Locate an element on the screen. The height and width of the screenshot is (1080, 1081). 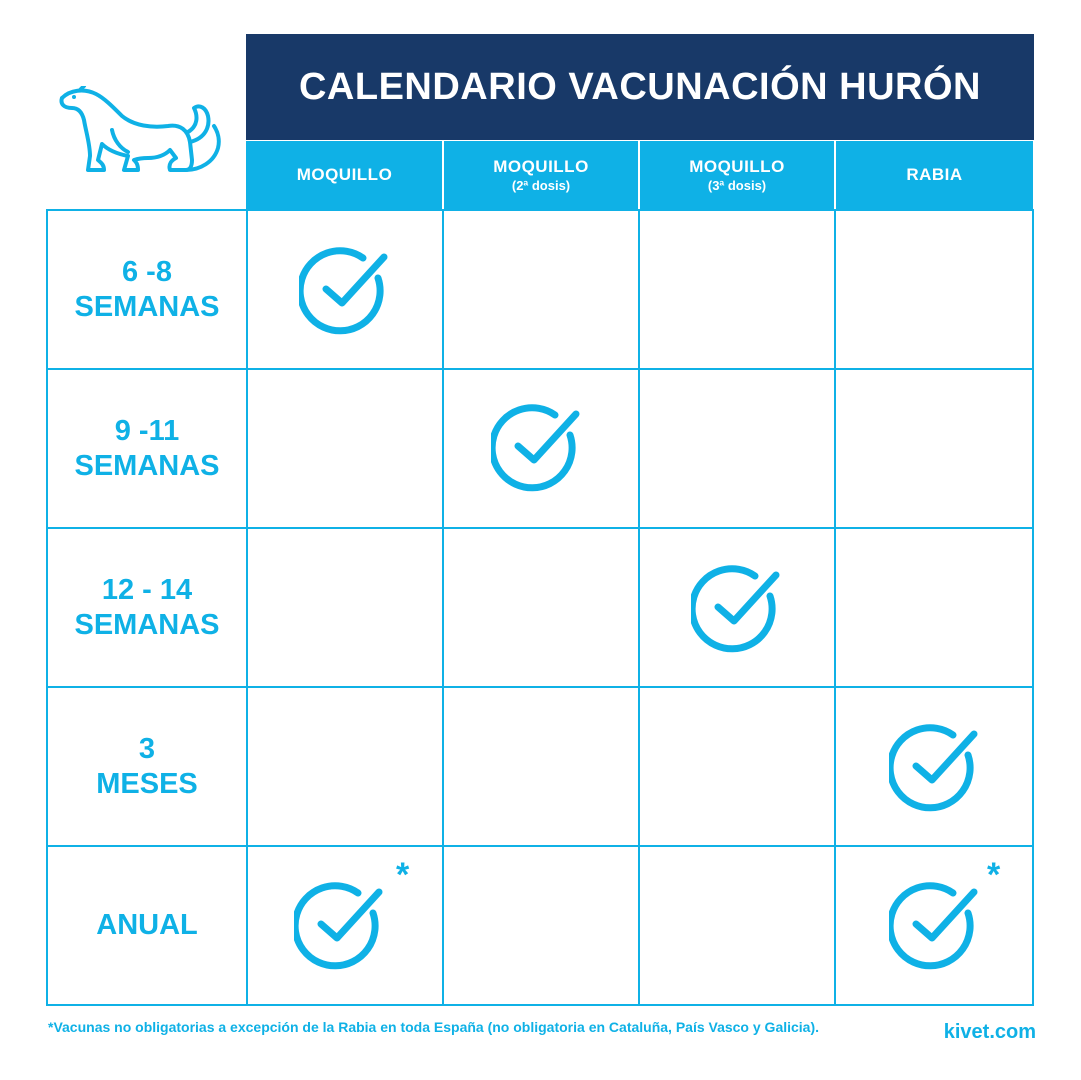
row-label-anual: ANUAL is located at coordinates (147, 925).